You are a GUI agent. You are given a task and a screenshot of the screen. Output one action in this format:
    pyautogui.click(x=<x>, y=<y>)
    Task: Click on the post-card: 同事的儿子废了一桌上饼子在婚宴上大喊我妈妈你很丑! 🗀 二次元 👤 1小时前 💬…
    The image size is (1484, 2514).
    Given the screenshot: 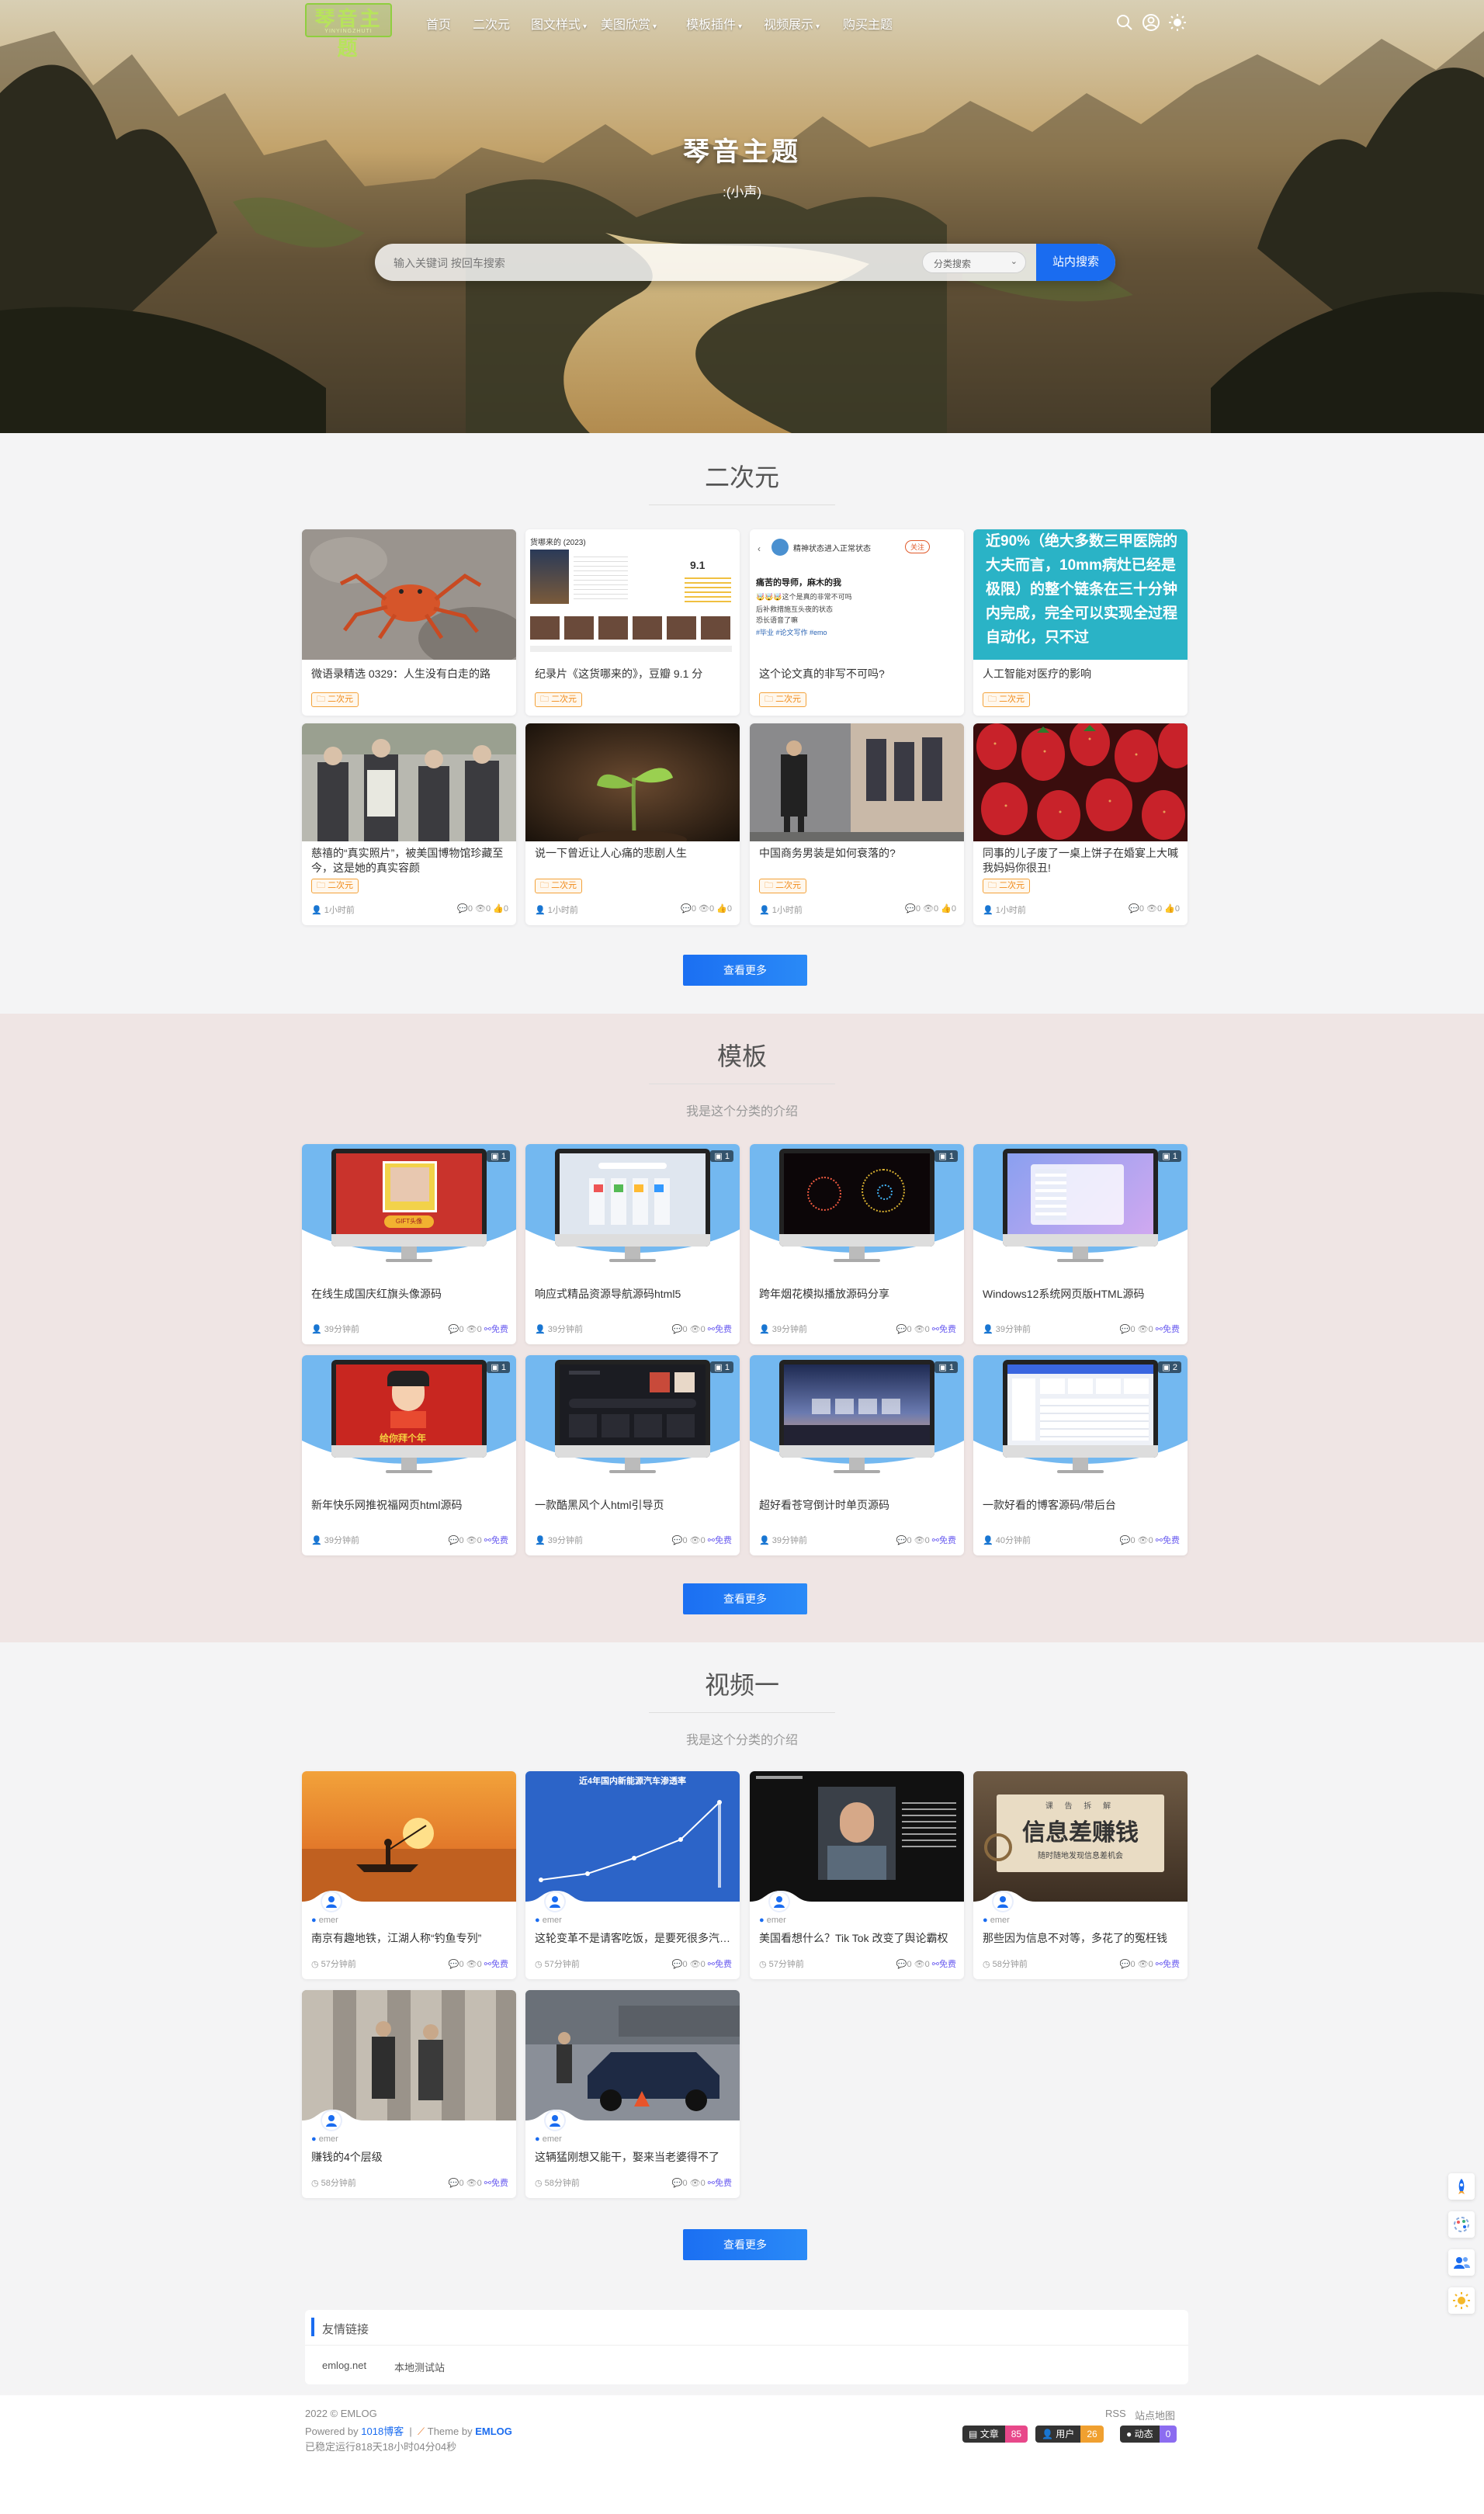 What is the action you would take?
    pyautogui.click(x=1080, y=824)
    